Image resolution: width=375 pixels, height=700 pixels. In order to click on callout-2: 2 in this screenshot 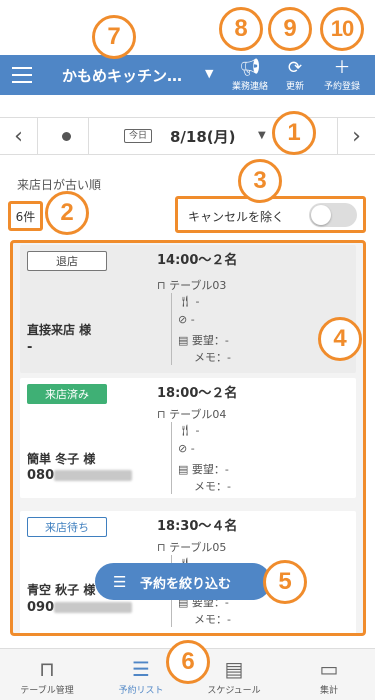, I will do `click(67, 213)`.